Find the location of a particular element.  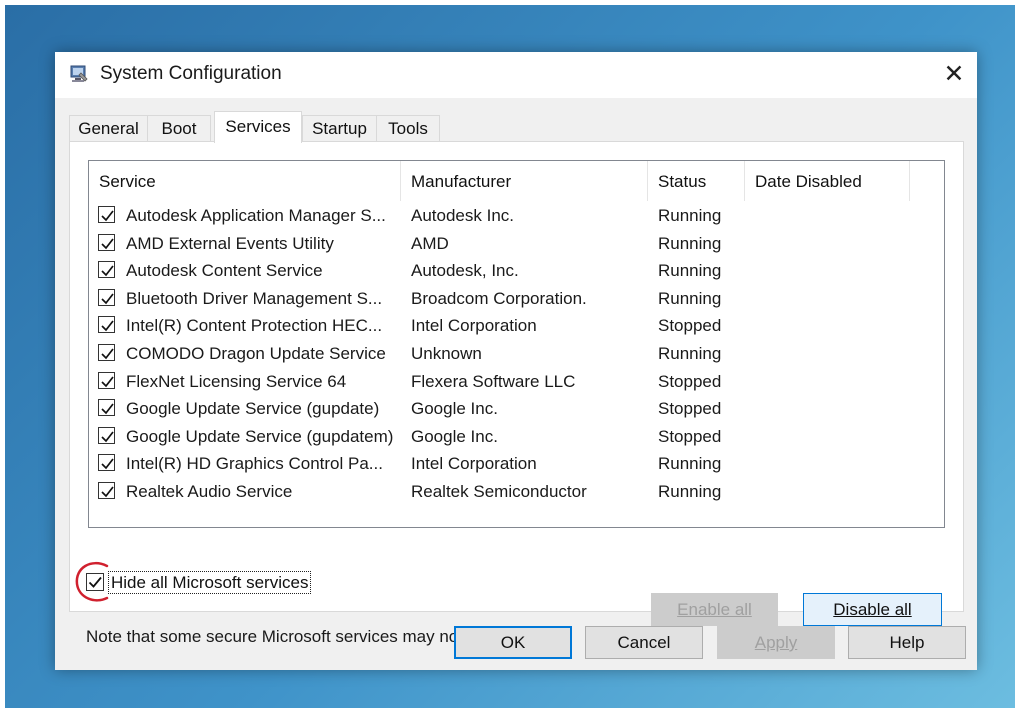

ok-button: OK is located at coordinates (513, 642).